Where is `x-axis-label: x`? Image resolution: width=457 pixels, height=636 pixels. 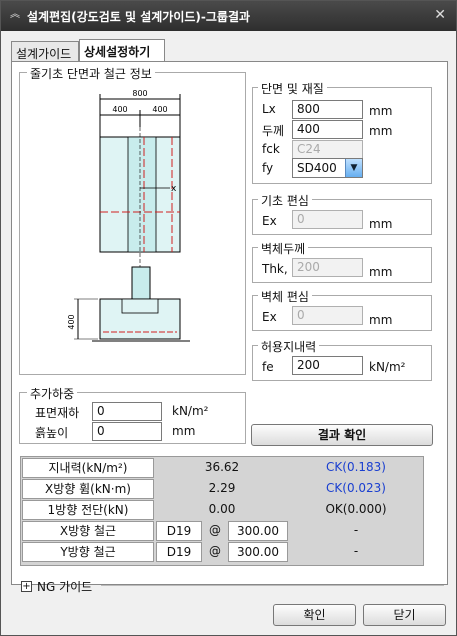 x-axis-label: x is located at coordinates (174, 189).